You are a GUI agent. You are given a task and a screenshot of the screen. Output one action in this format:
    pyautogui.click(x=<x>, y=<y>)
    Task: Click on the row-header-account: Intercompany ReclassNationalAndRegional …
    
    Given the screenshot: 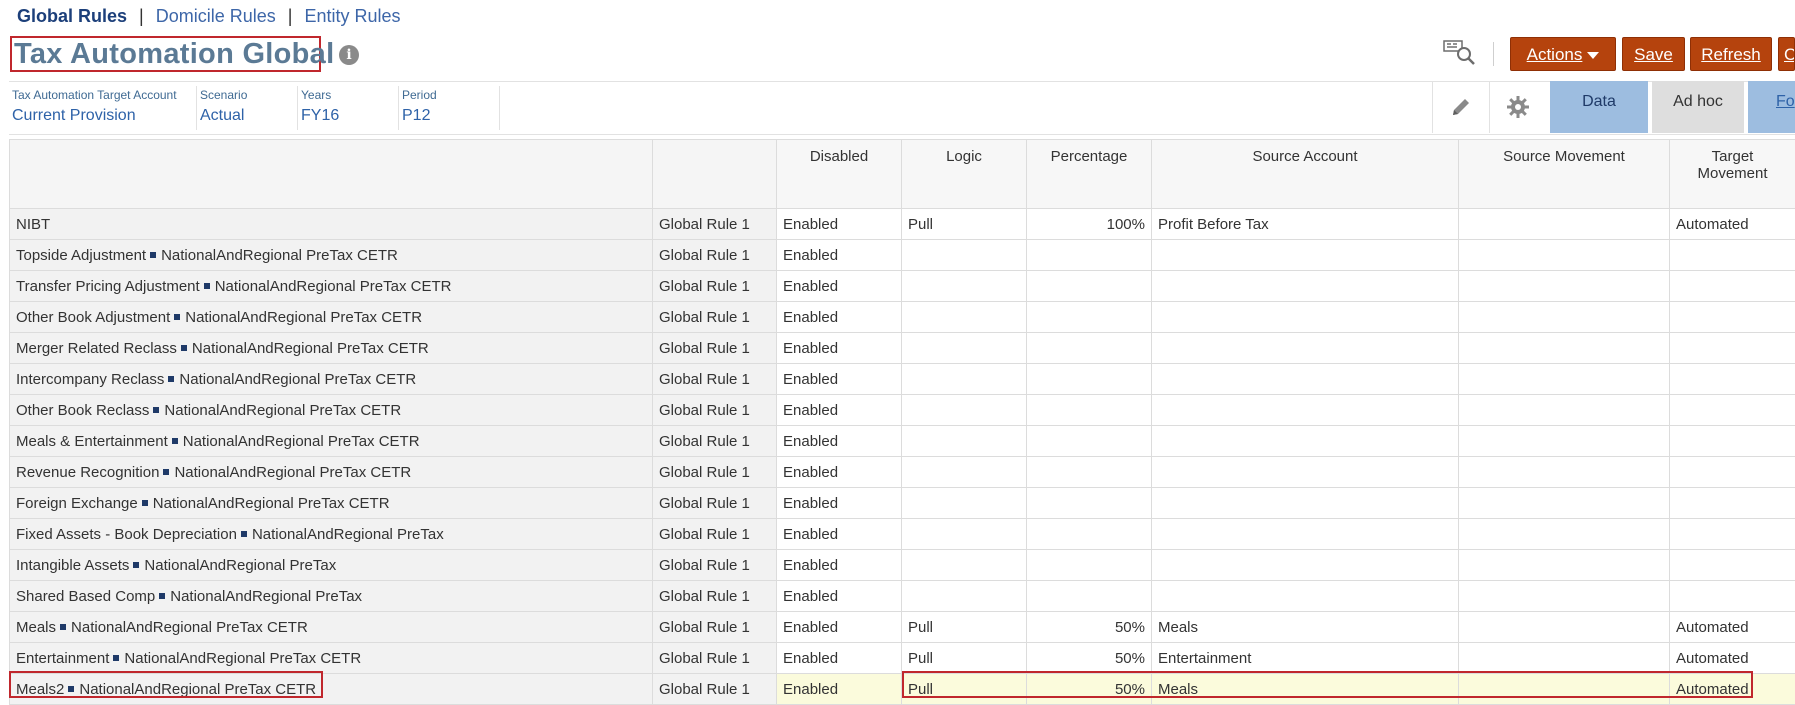 What is the action you would take?
    pyautogui.click(x=331, y=379)
    